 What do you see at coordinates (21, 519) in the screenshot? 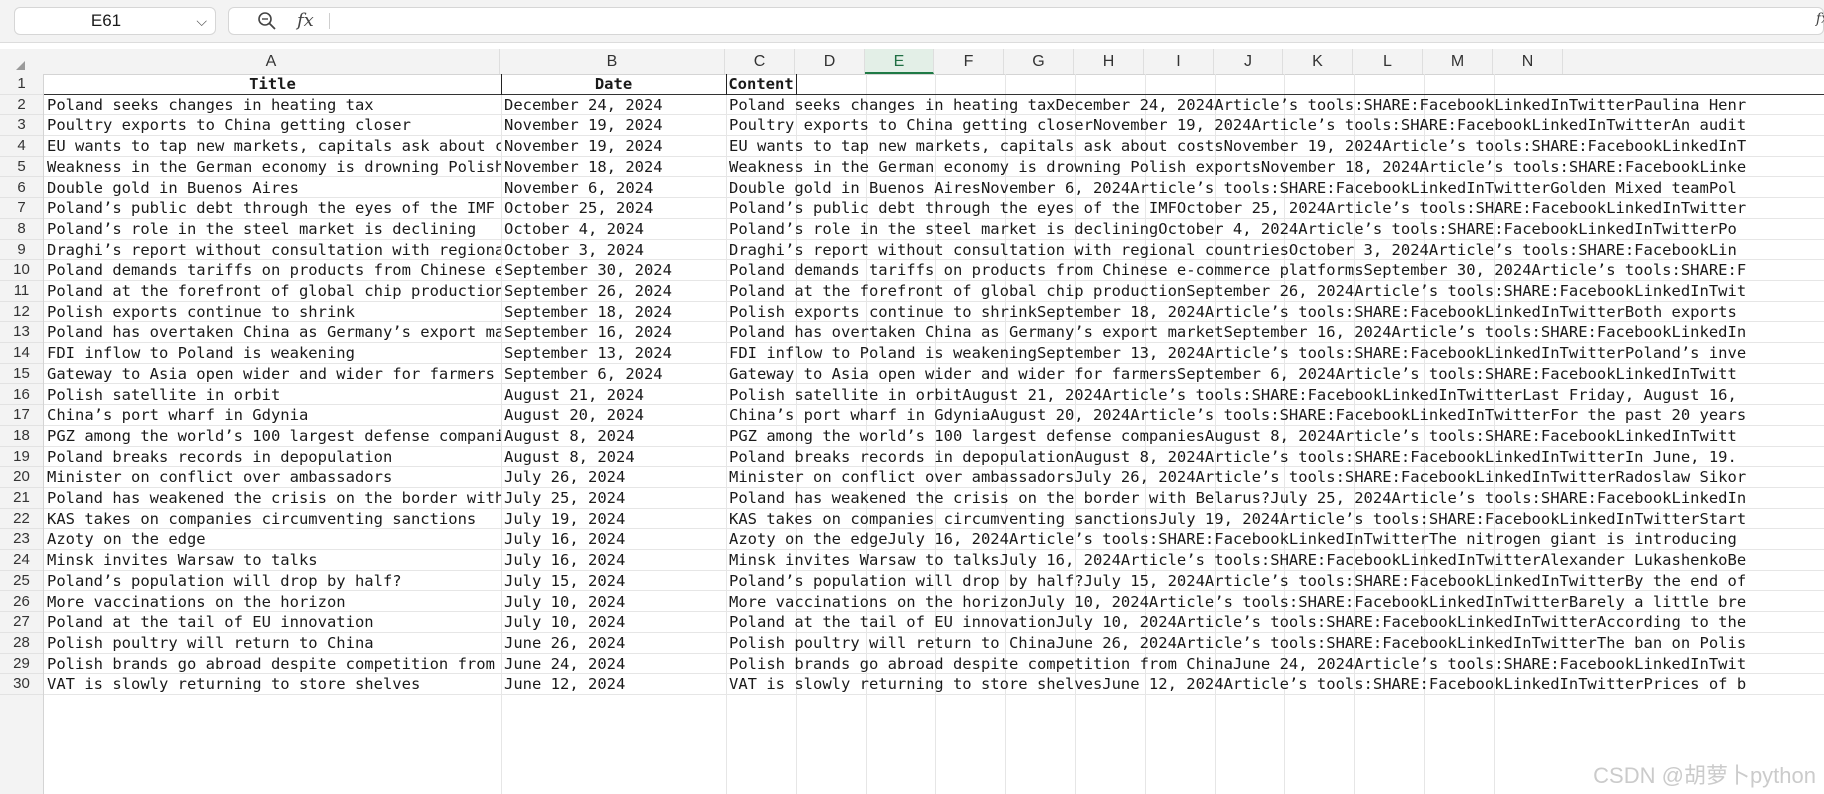
I see `row-header-22: 22` at bounding box center [21, 519].